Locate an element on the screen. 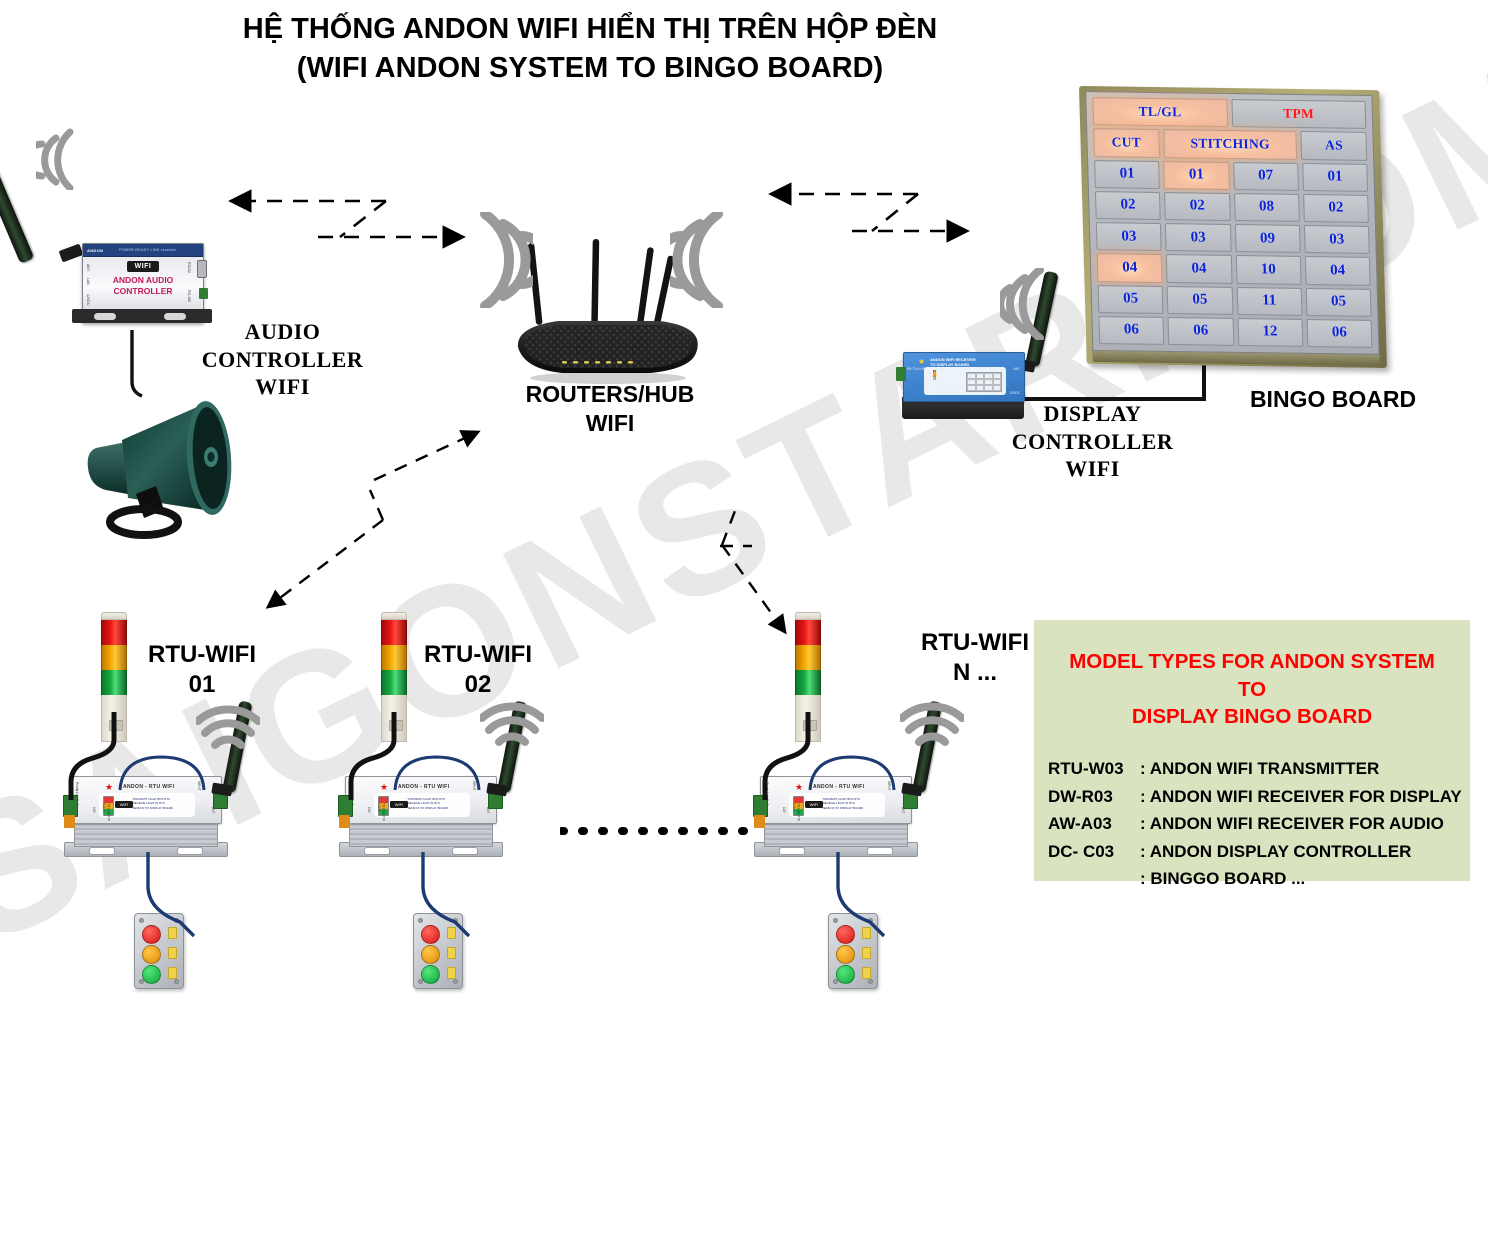  display-controller-label: DISPLAY CONTROLLER WIFI is located at coordinates (1092, 441).